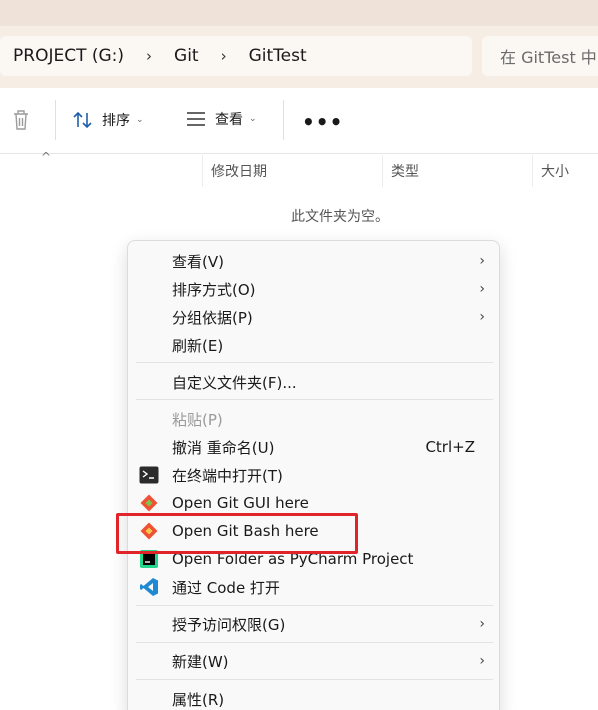  I want to click on menu-item-undo-rename: 撤消 重命名(U) Ctrl+Z, so click(314, 447).